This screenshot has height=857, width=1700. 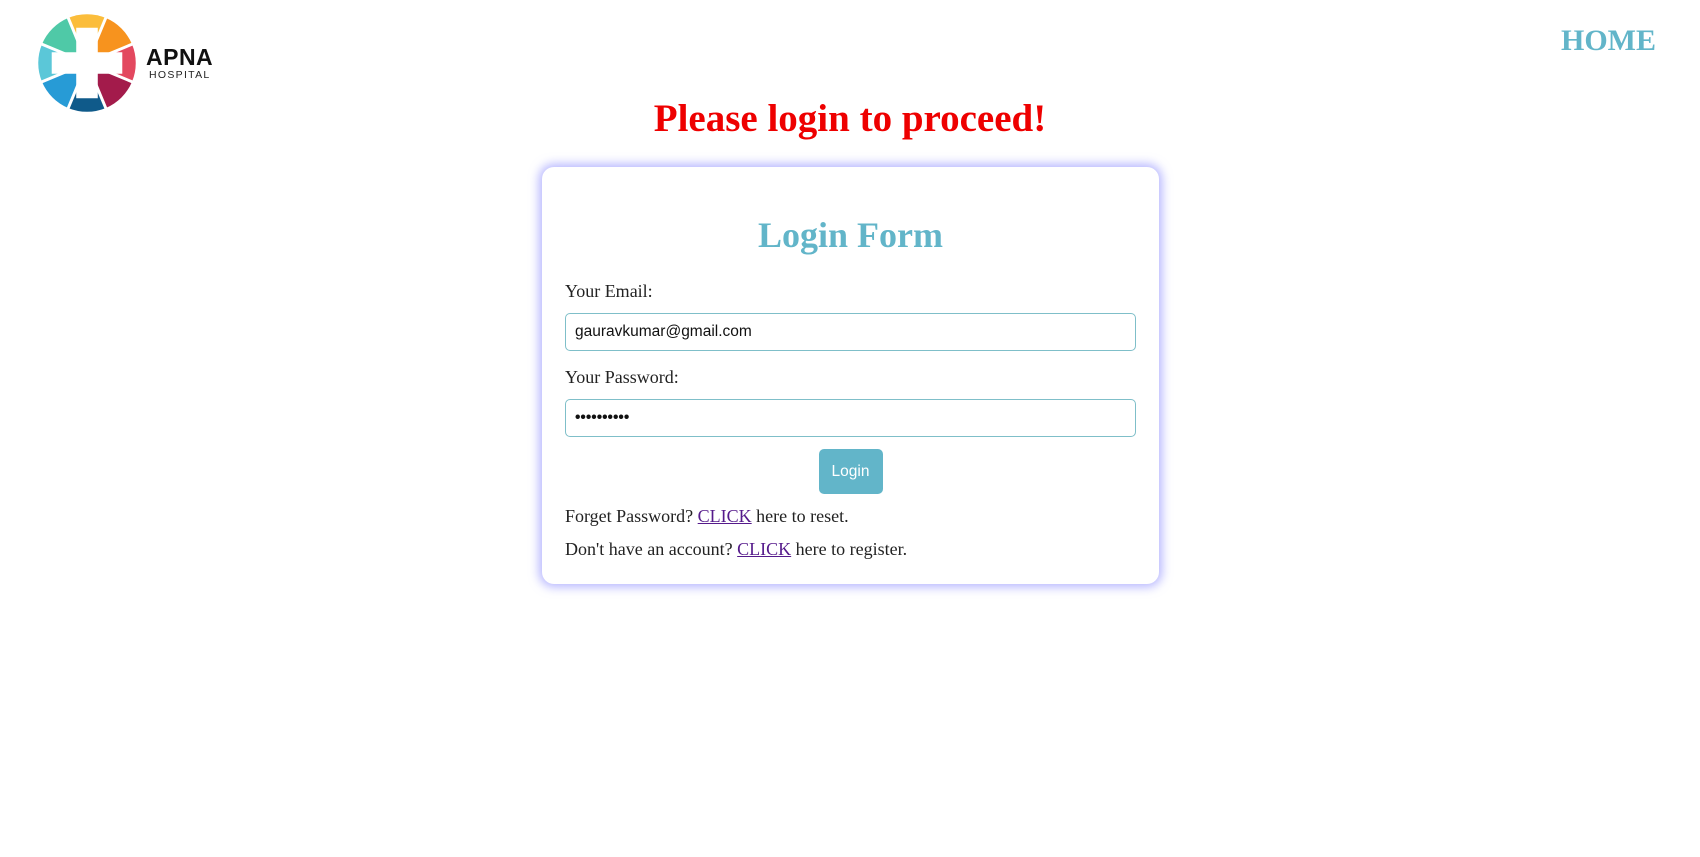 I want to click on login-button: Login, so click(x=850, y=471).